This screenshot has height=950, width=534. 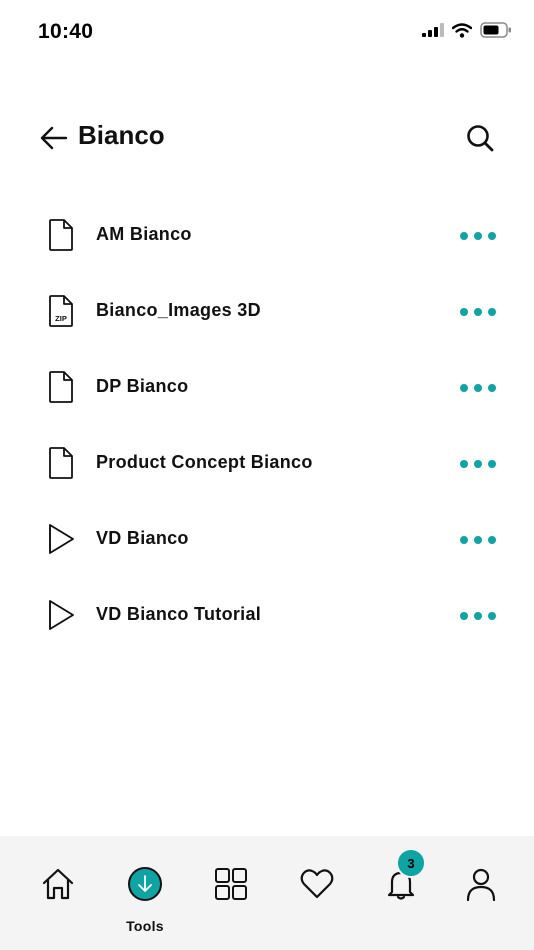 What do you see at coordinates (480, 138) in the screenshot?
I see `search-button` at bounding box center [480, 138].